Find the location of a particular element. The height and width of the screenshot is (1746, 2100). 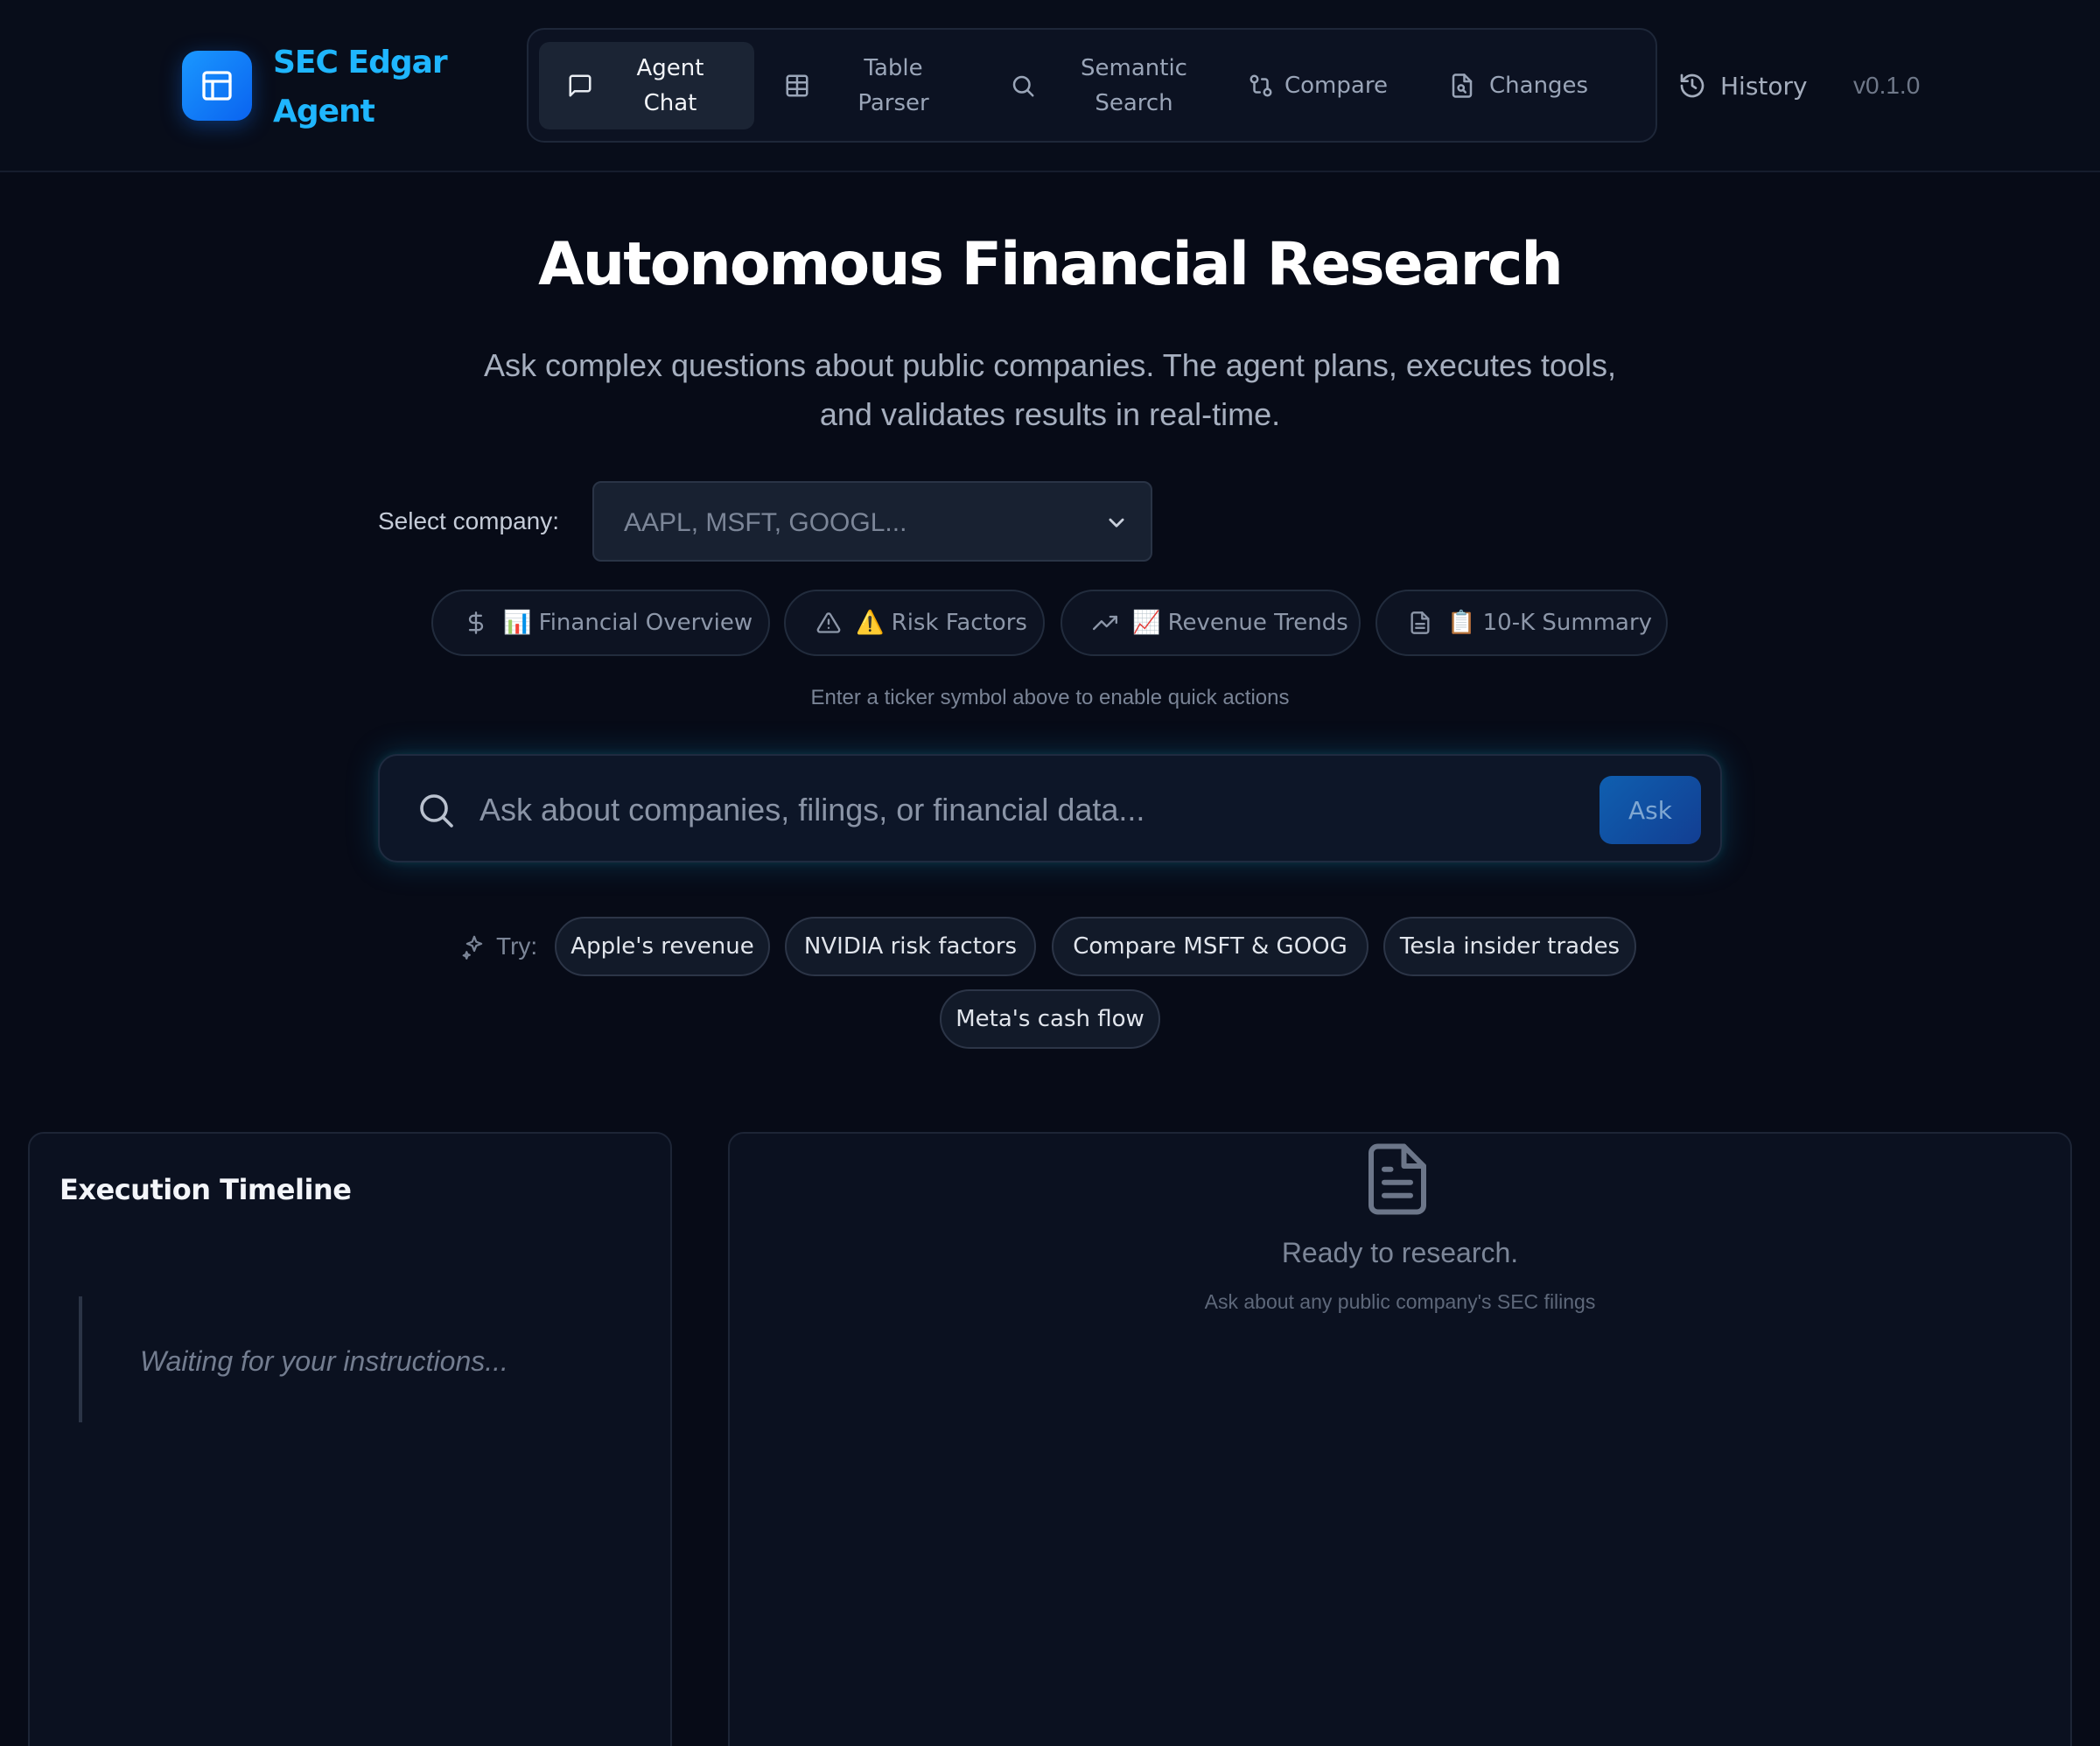

trending-up-icon is located at coordinates (1105, 623).